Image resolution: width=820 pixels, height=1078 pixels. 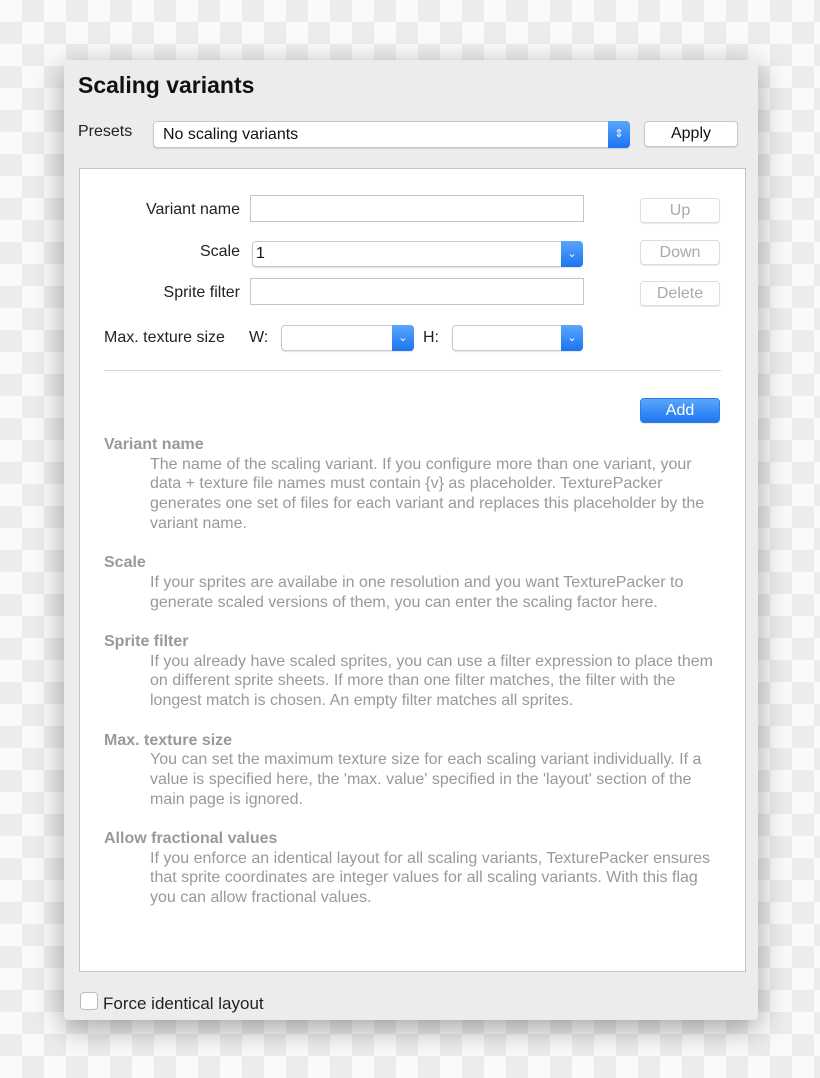 What do you see at coordinates (680, 410) in the screenshot?
I see `add-button: Add` at bounding box center [680, 410].